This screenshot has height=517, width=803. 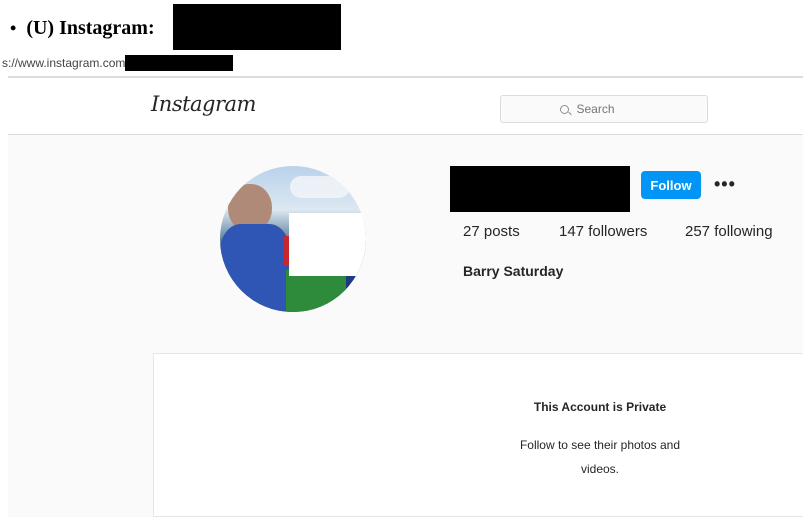 I want to click on following-label: following, so click(x=743, y=231).